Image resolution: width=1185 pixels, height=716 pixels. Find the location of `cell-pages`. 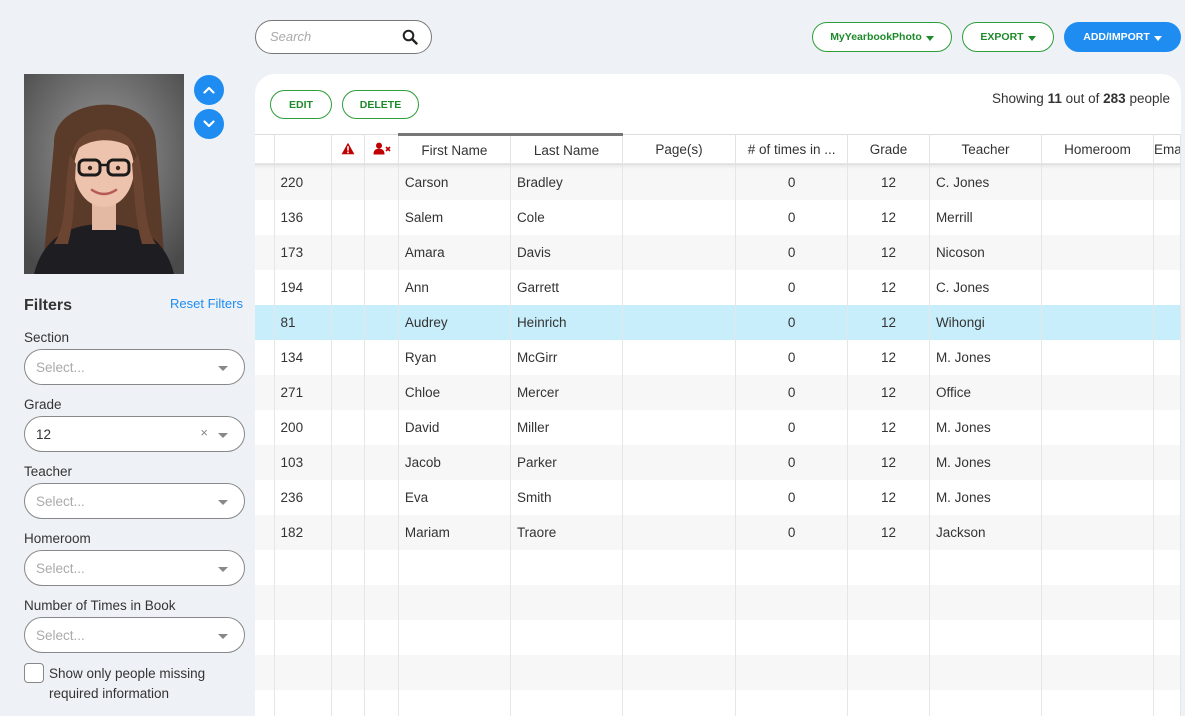

cell-pages is located at coordinates (679, 427).